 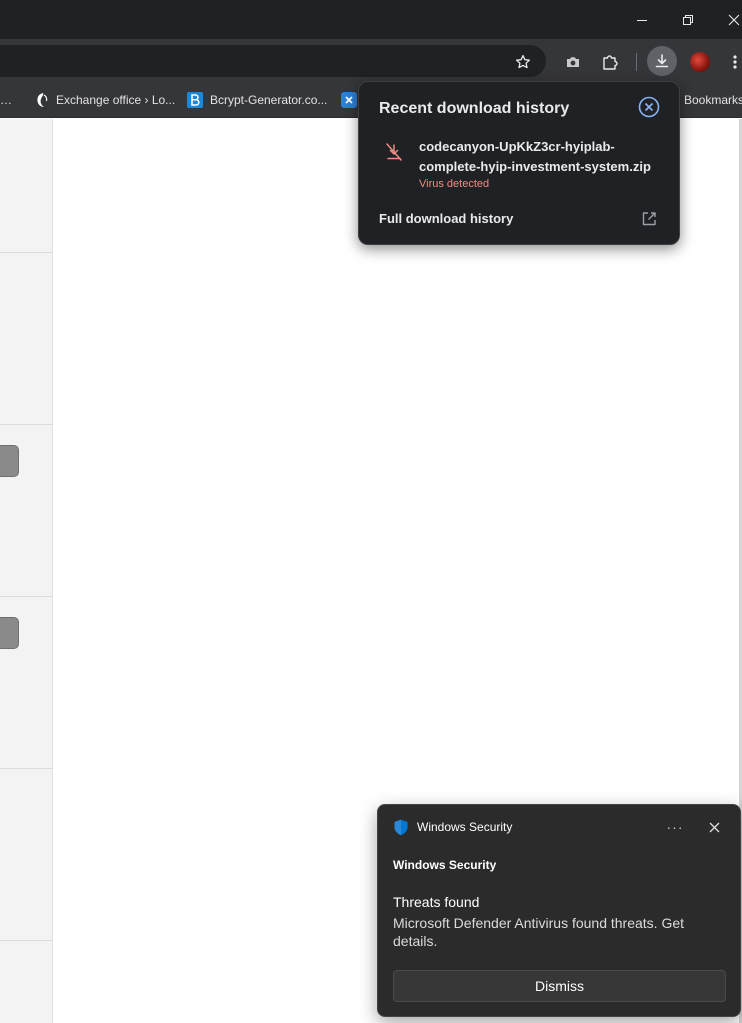 What do you see at coordinates (371, 19) in the screenshot?
I see `title-bar` at bounding box center [371, 19].